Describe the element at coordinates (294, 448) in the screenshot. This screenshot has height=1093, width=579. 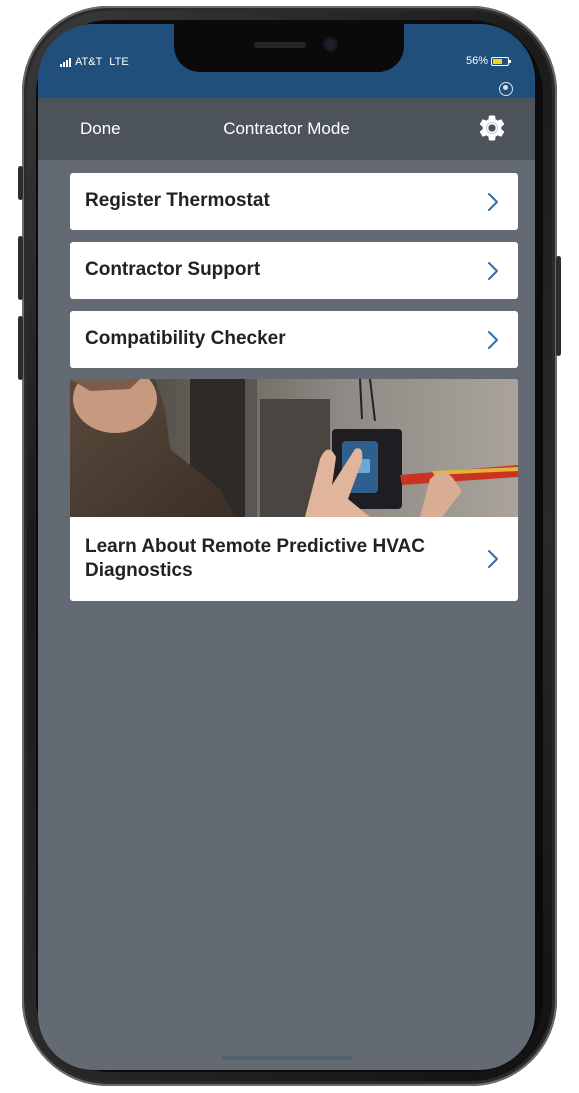
I see `technician-photo` at that location.